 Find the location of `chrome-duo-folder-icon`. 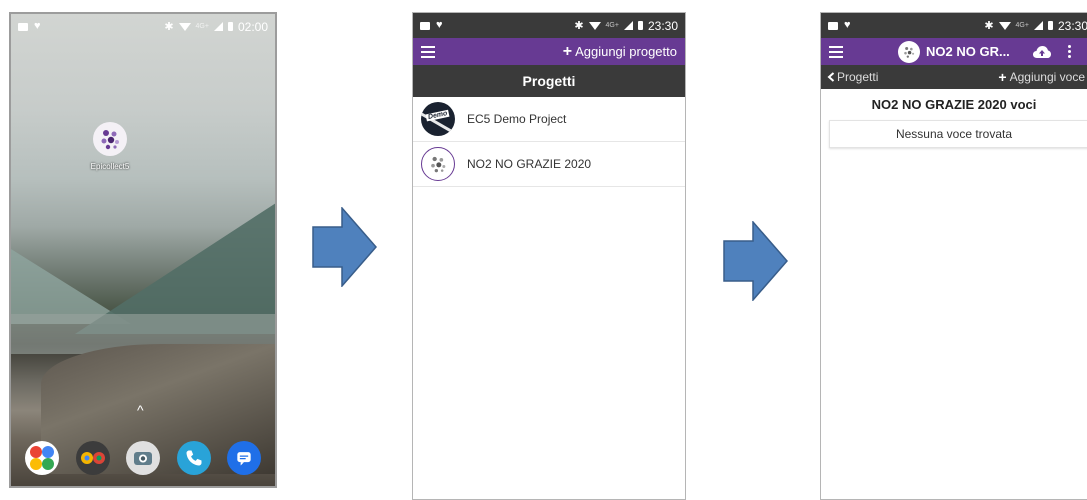

chrome-duo-folder-icon is located at coordinates (92, 458).